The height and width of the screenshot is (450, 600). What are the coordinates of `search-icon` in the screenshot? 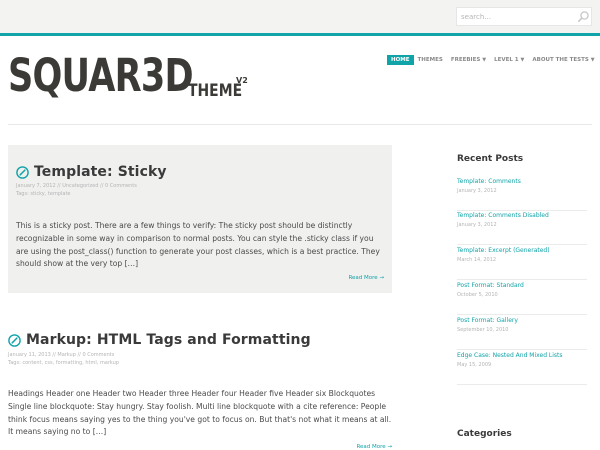 It's located at (583, 16).